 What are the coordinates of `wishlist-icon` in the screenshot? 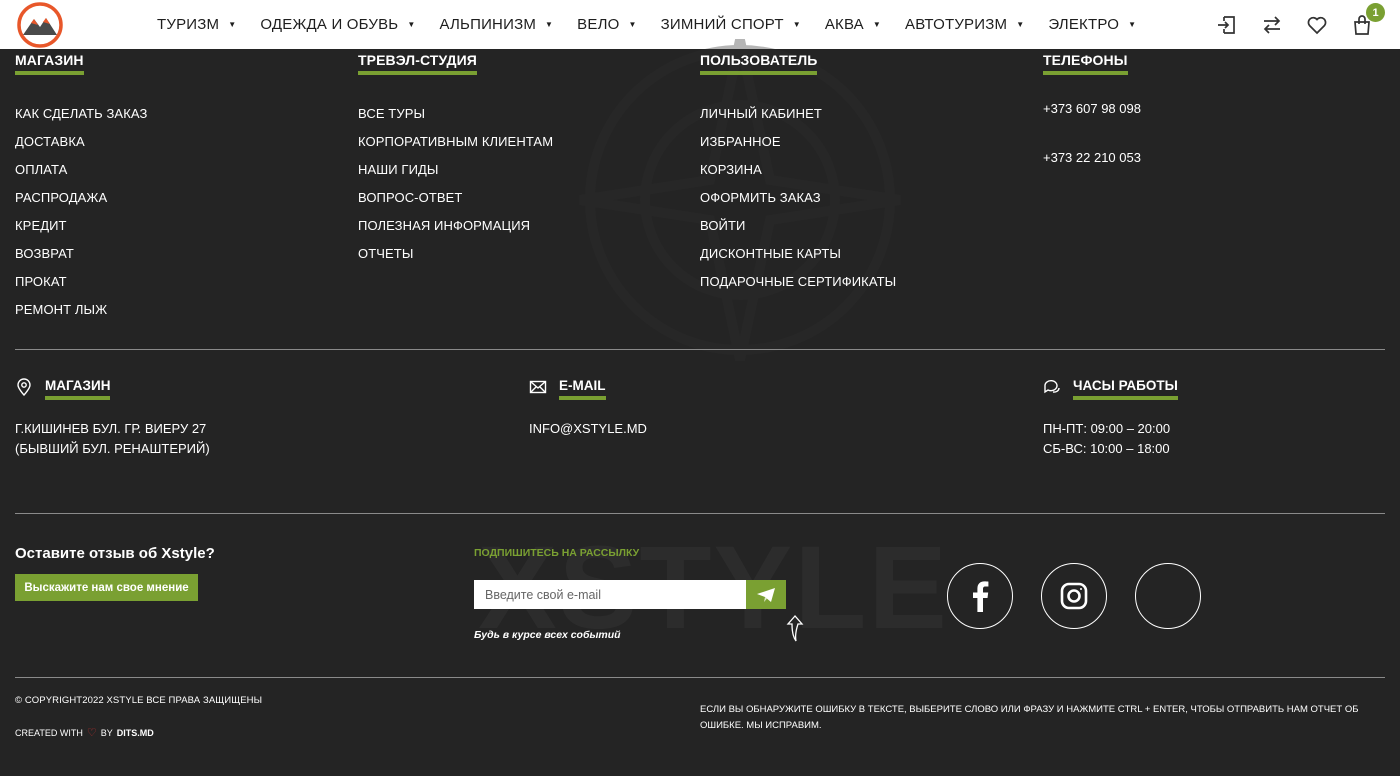 It's located at (1317, 25).